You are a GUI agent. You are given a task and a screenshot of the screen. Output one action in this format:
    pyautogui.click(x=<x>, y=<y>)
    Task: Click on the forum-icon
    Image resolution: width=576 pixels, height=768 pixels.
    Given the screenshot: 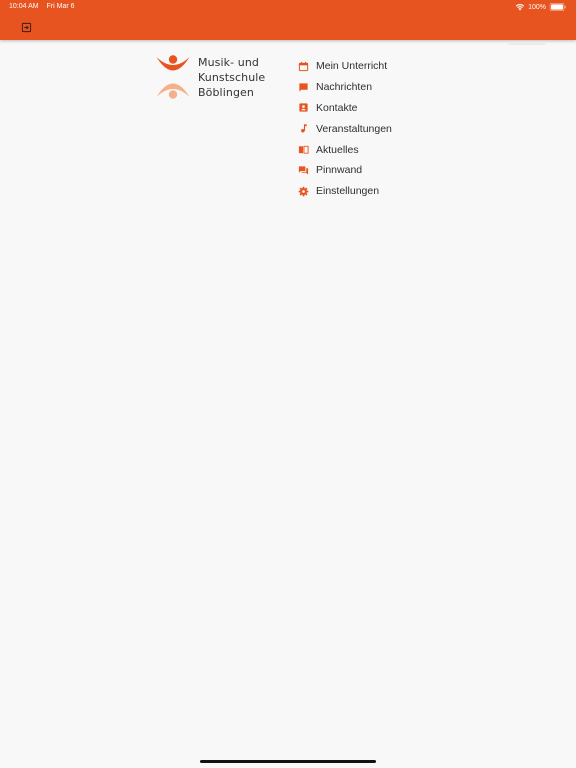 What is the action you would take?
    pyautogui.click(x=303, y=170)
    